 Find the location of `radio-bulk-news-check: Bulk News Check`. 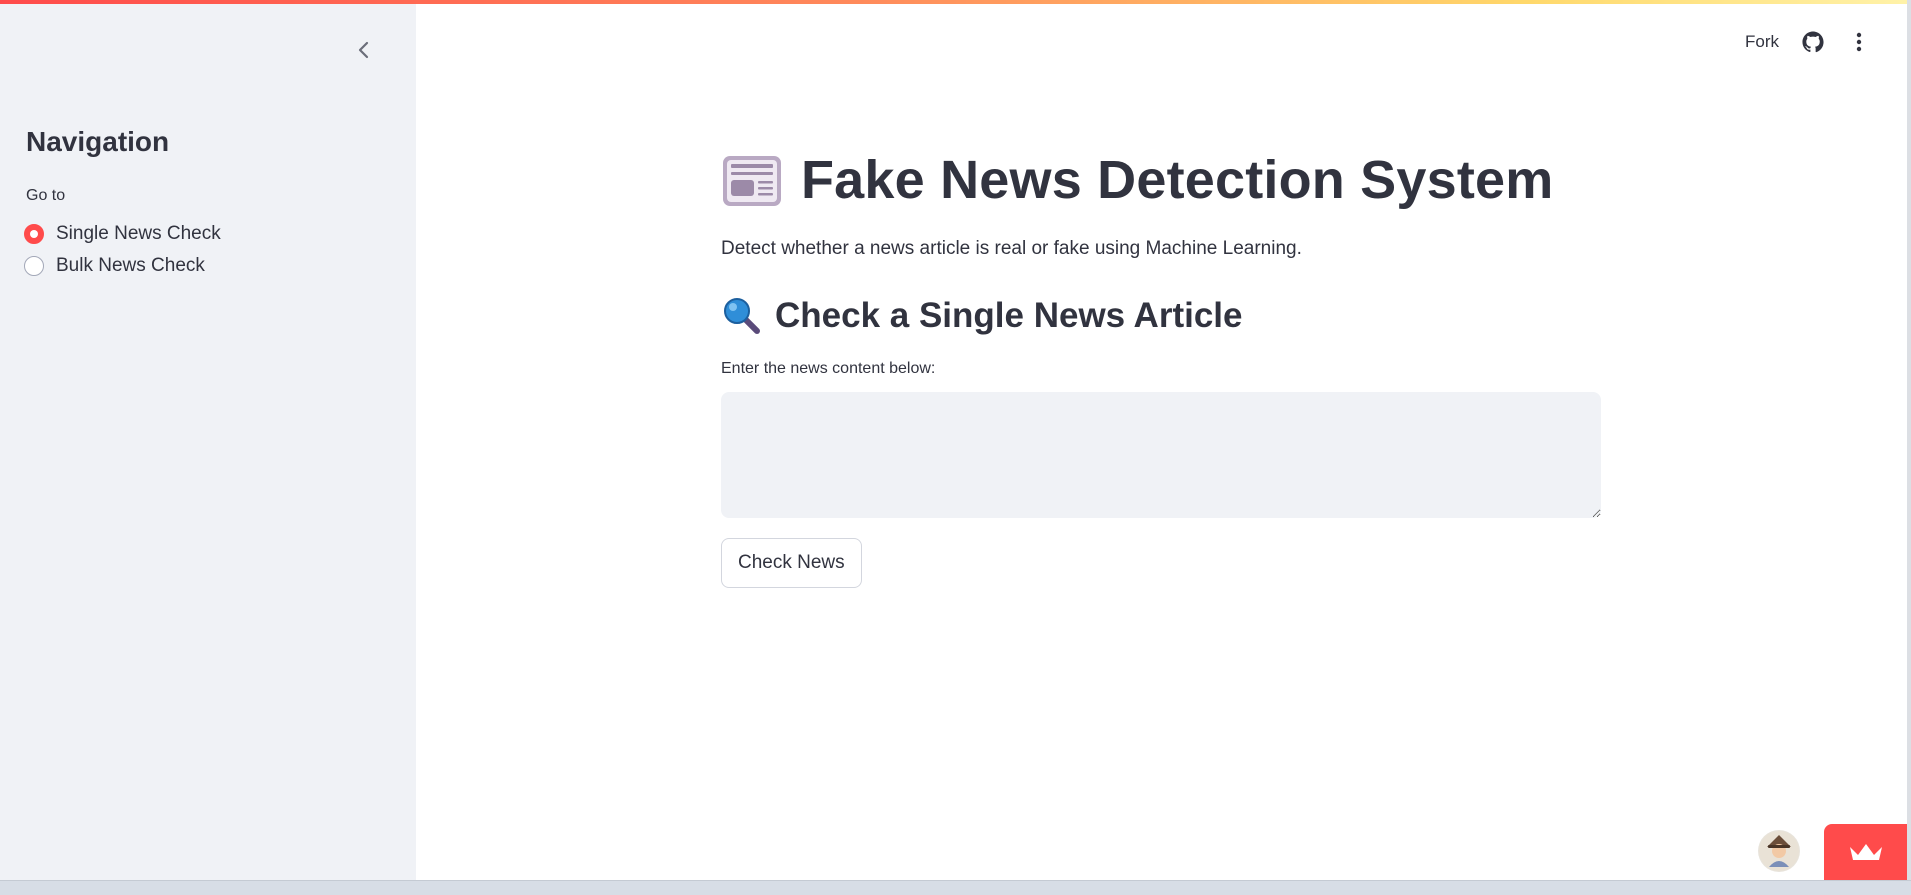

radio-bulk-news-check: Bulk News Check is located at coordinates (114, 266).